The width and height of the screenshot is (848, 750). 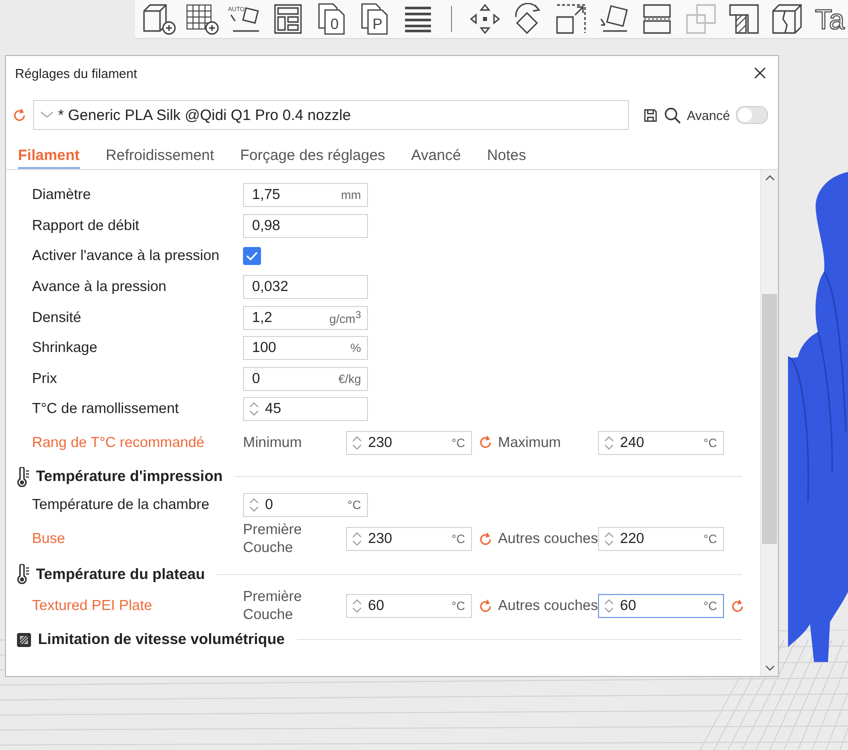 I want to click on spin-field: 0 °C, so click(x=305, y=505).